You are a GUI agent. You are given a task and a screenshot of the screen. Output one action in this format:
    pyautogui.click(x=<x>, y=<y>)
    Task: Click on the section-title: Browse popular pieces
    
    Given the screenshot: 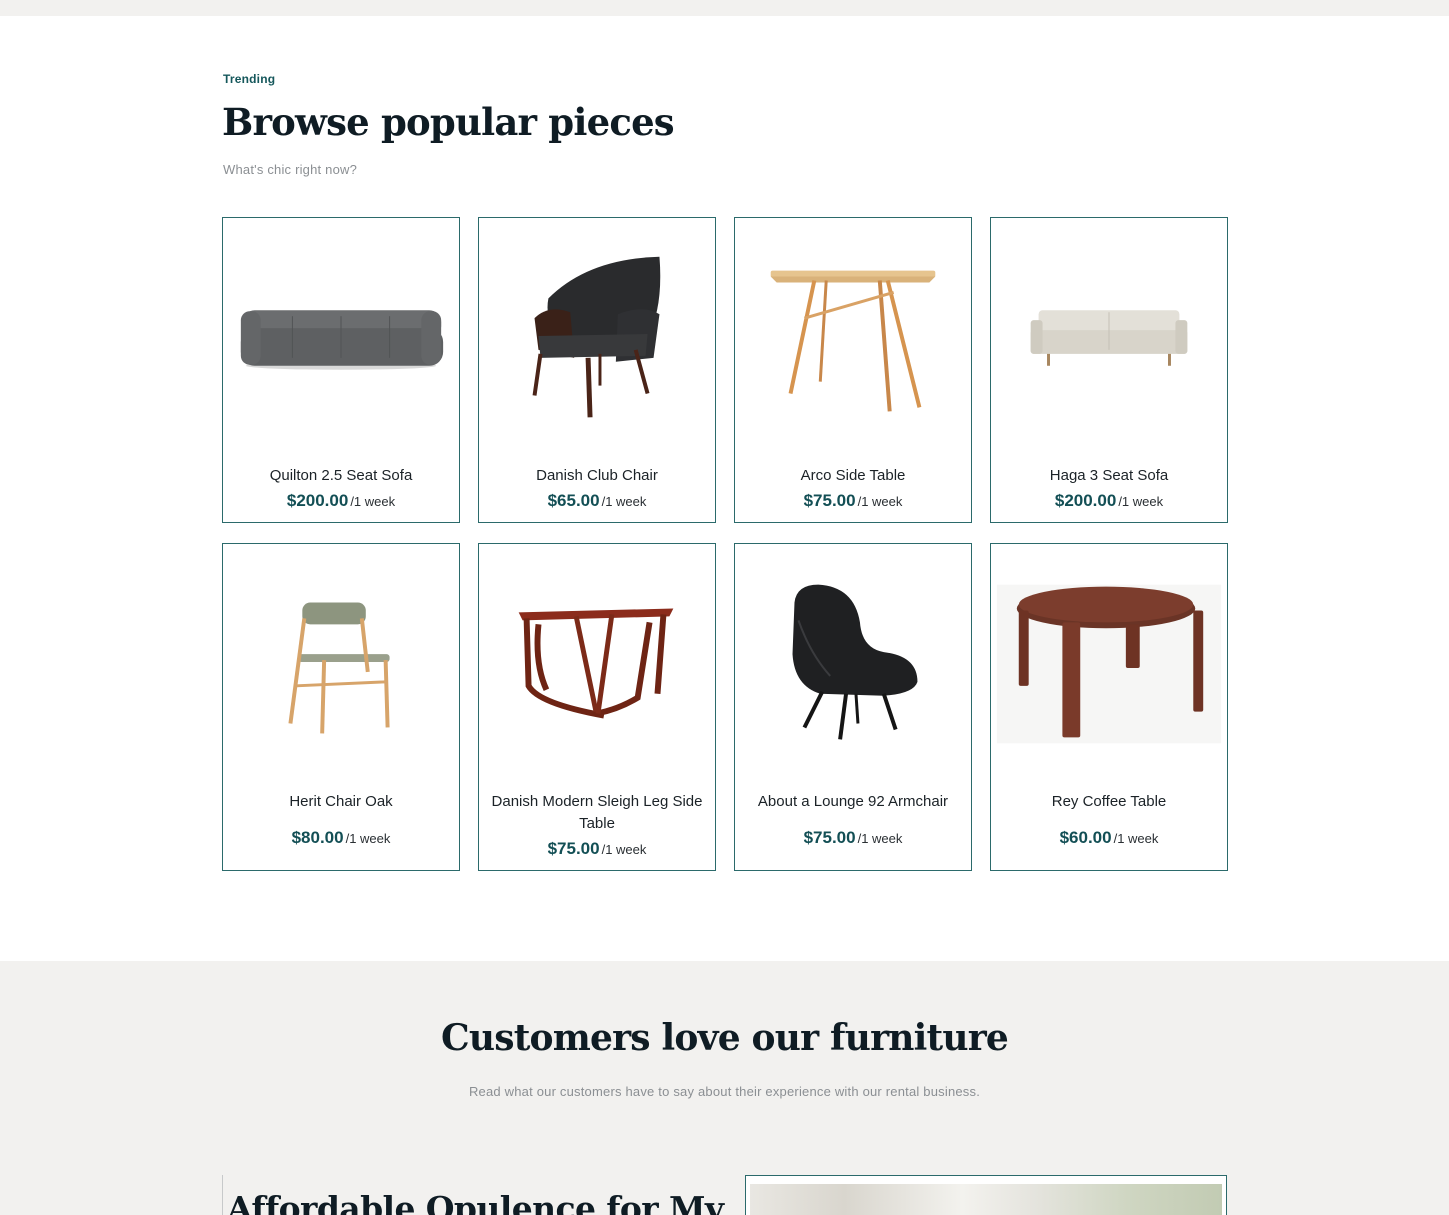 What is the action you would take?
    pyautogui.click(x=448, y=122)
    